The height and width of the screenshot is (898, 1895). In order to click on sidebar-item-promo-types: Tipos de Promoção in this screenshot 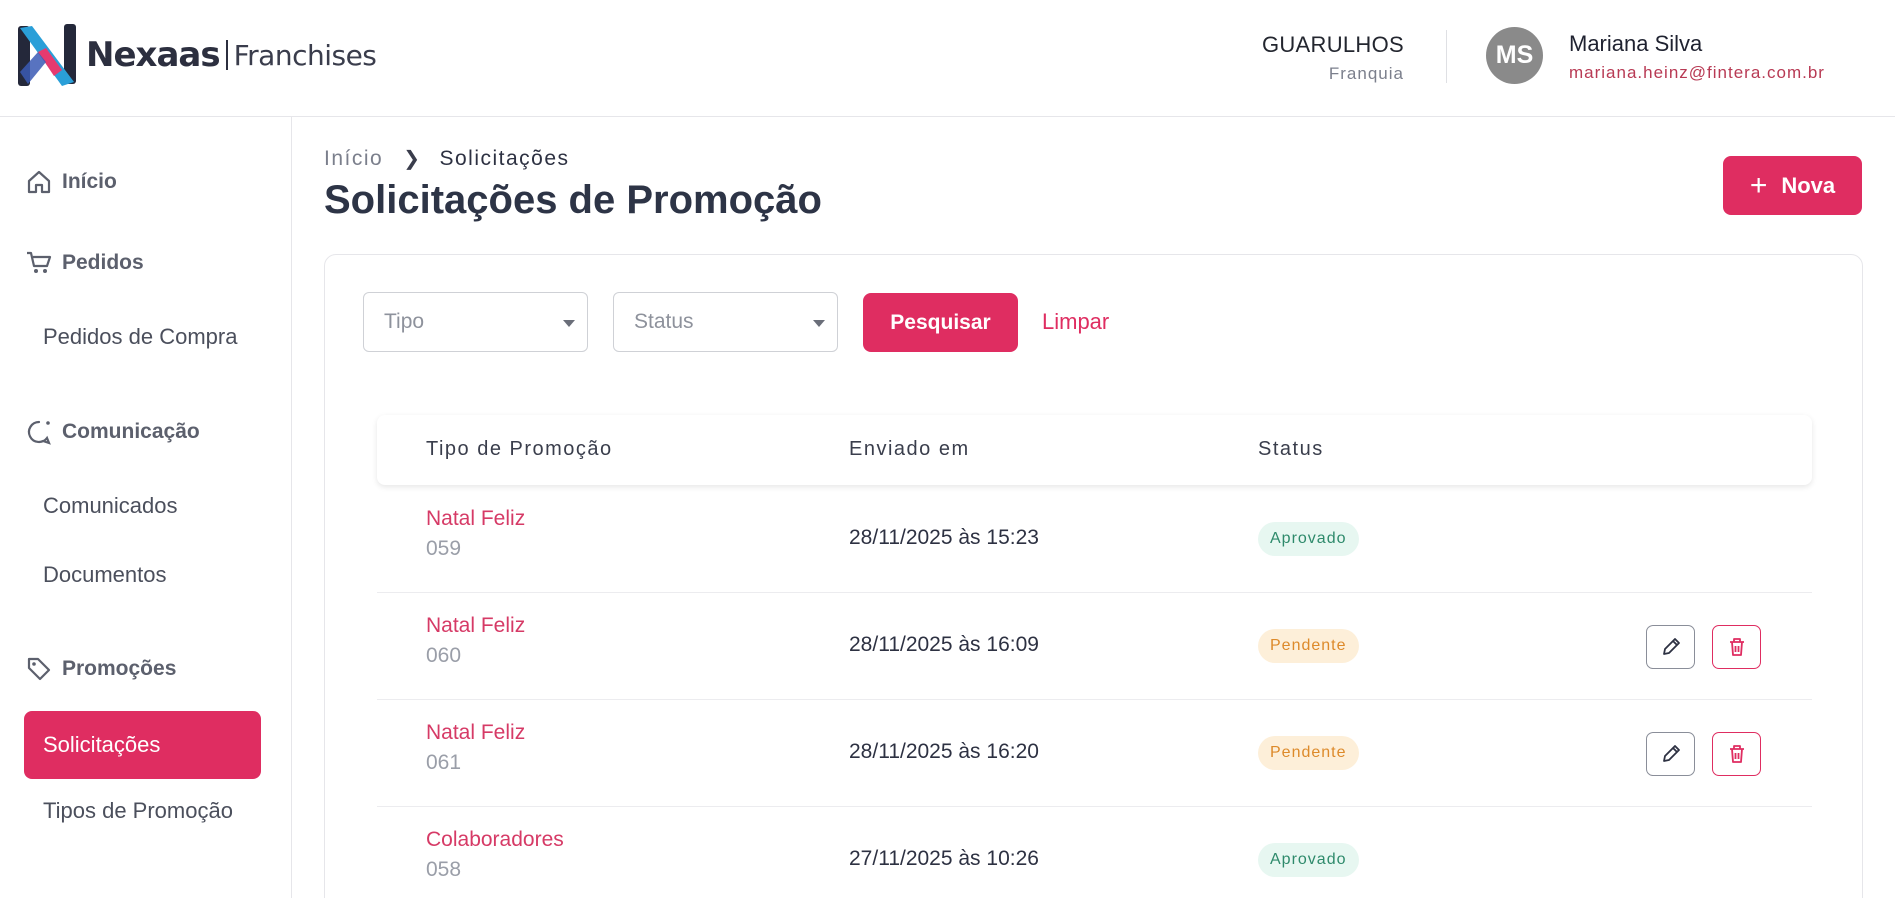, I will do `click(138, 811)`.